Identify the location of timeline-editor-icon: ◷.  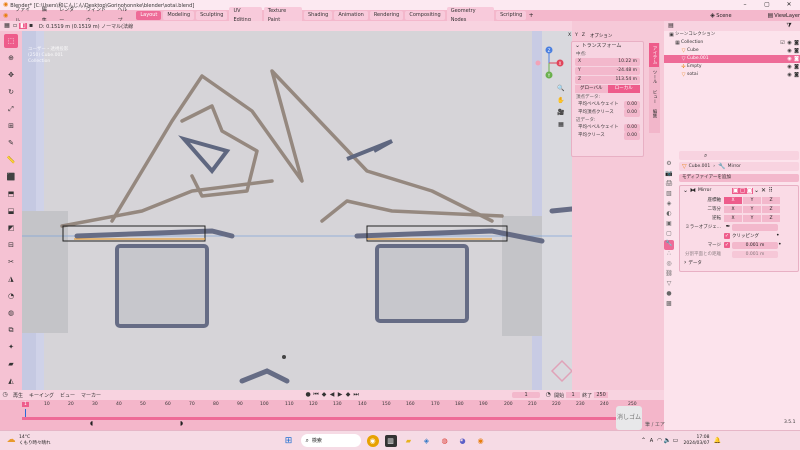
(5, 395).